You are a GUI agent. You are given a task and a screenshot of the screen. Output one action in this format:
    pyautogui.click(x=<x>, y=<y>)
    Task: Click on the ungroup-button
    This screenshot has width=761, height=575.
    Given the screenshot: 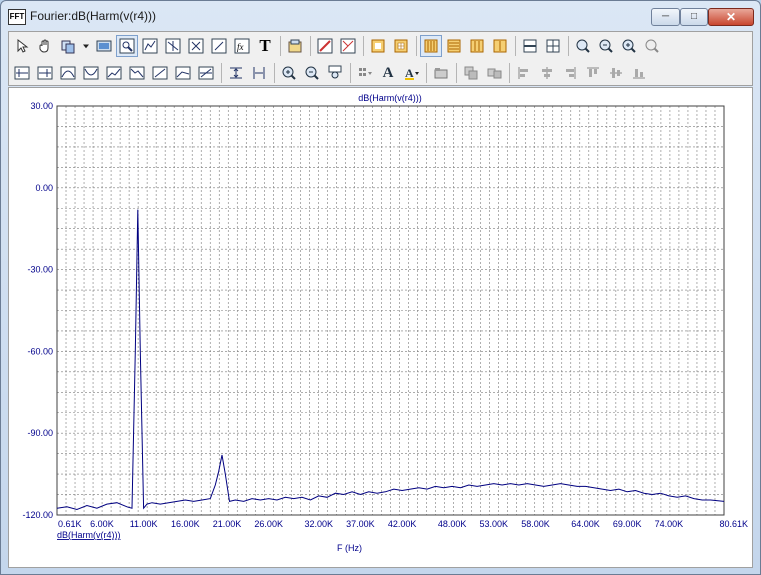 What is the action you would take?
    pyautogui.click(x=494, y=73)
    